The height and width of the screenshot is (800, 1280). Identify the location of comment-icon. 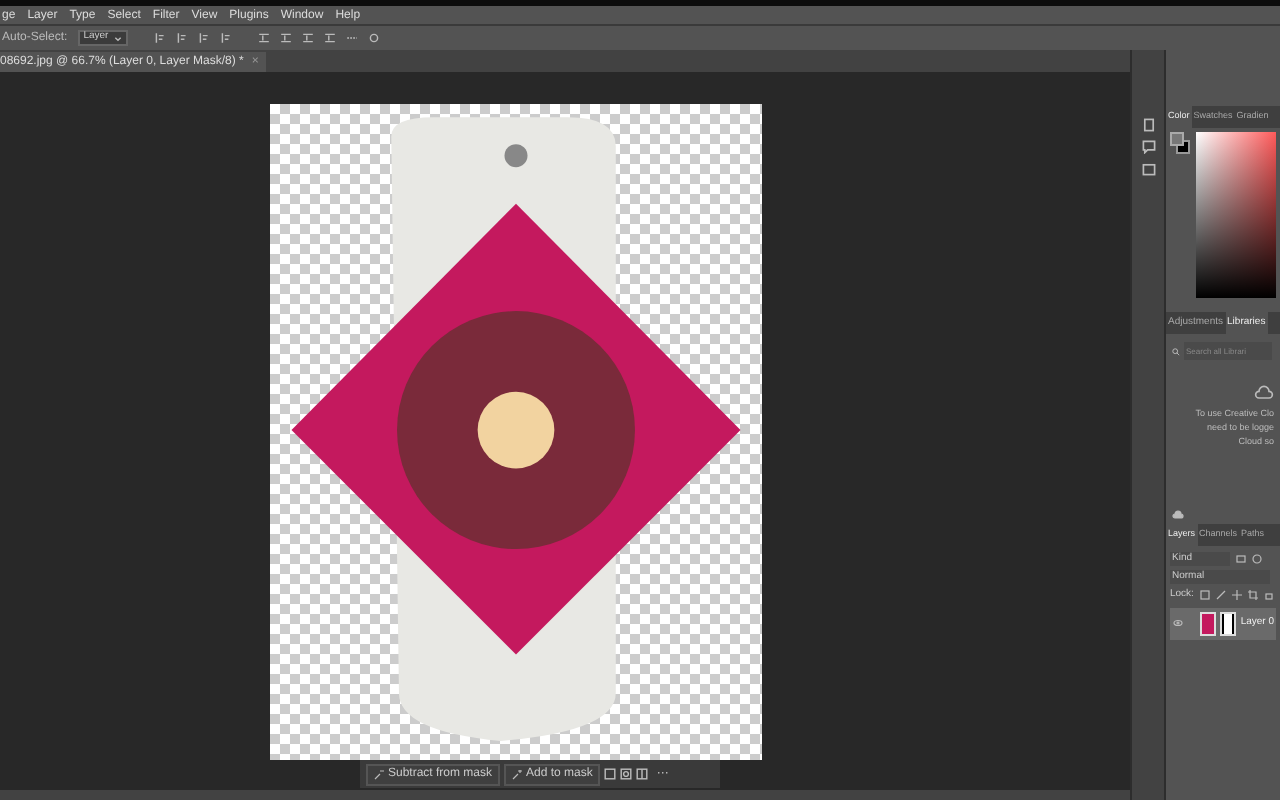
(1148, 147).